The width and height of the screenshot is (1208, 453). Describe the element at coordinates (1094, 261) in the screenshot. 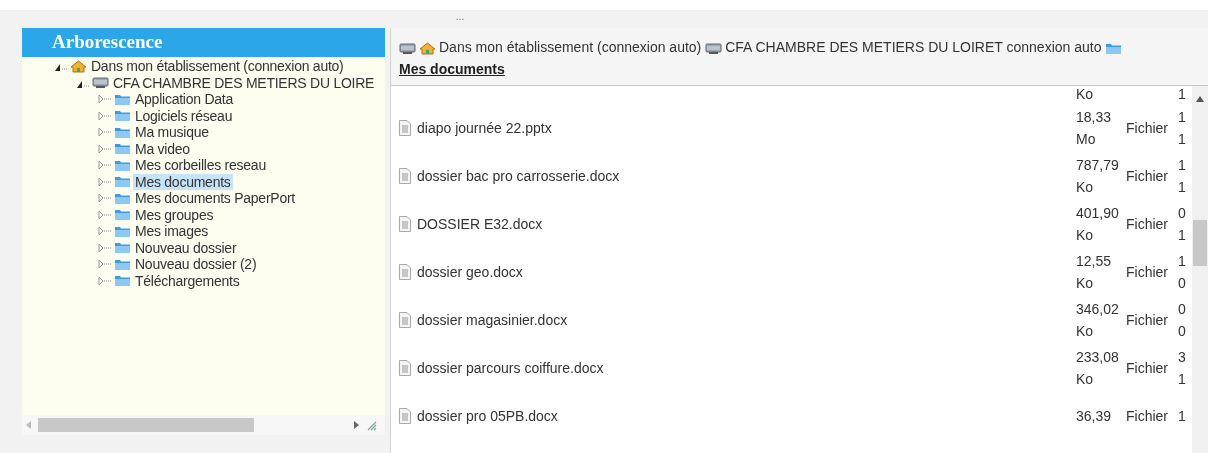

I see `file-size: 12,55` at that location.